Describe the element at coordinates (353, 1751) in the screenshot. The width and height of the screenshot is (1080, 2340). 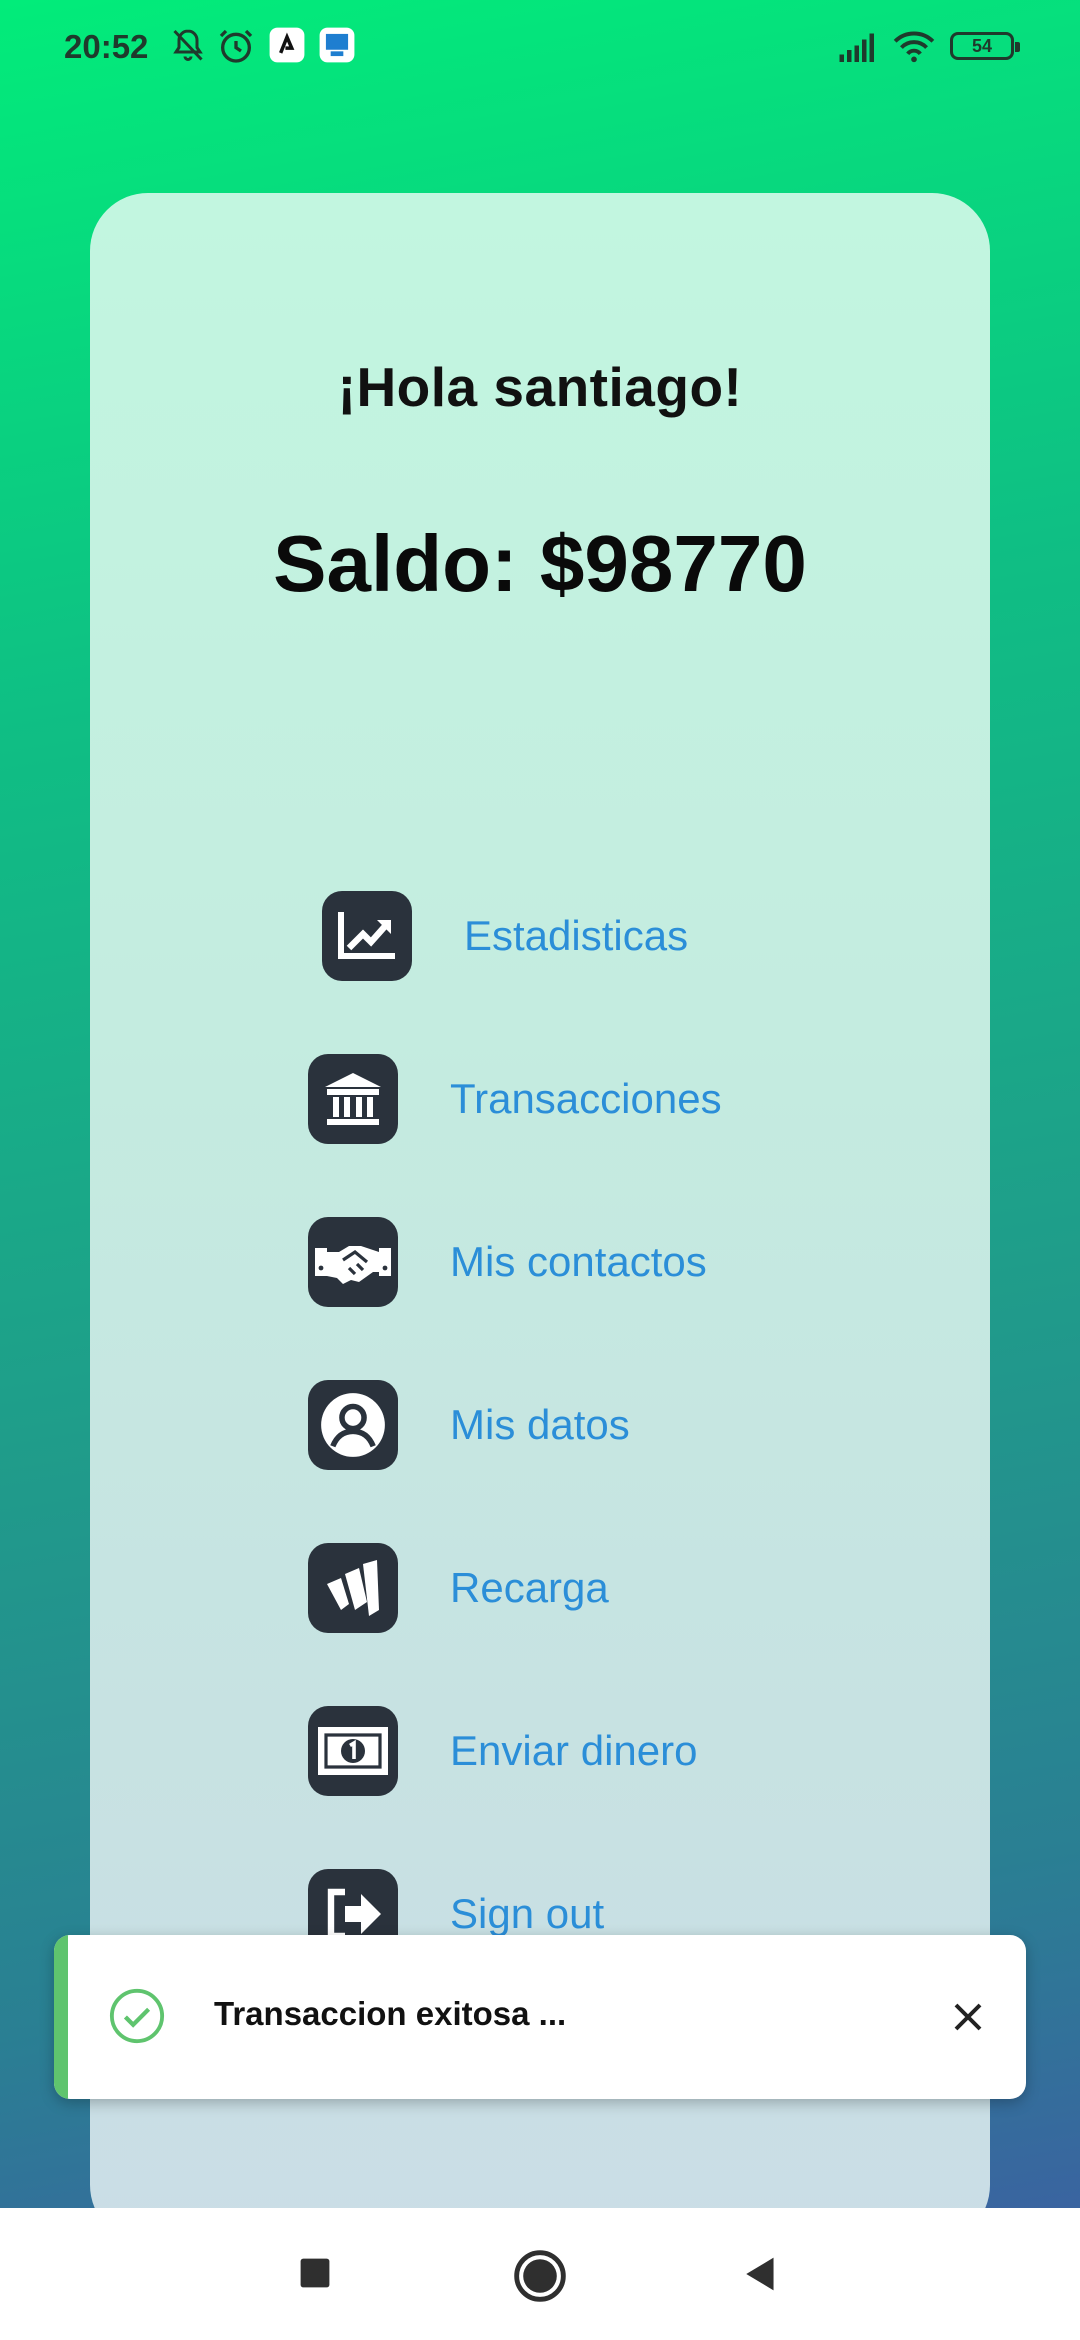
I see `money-bill-icon` at that location.